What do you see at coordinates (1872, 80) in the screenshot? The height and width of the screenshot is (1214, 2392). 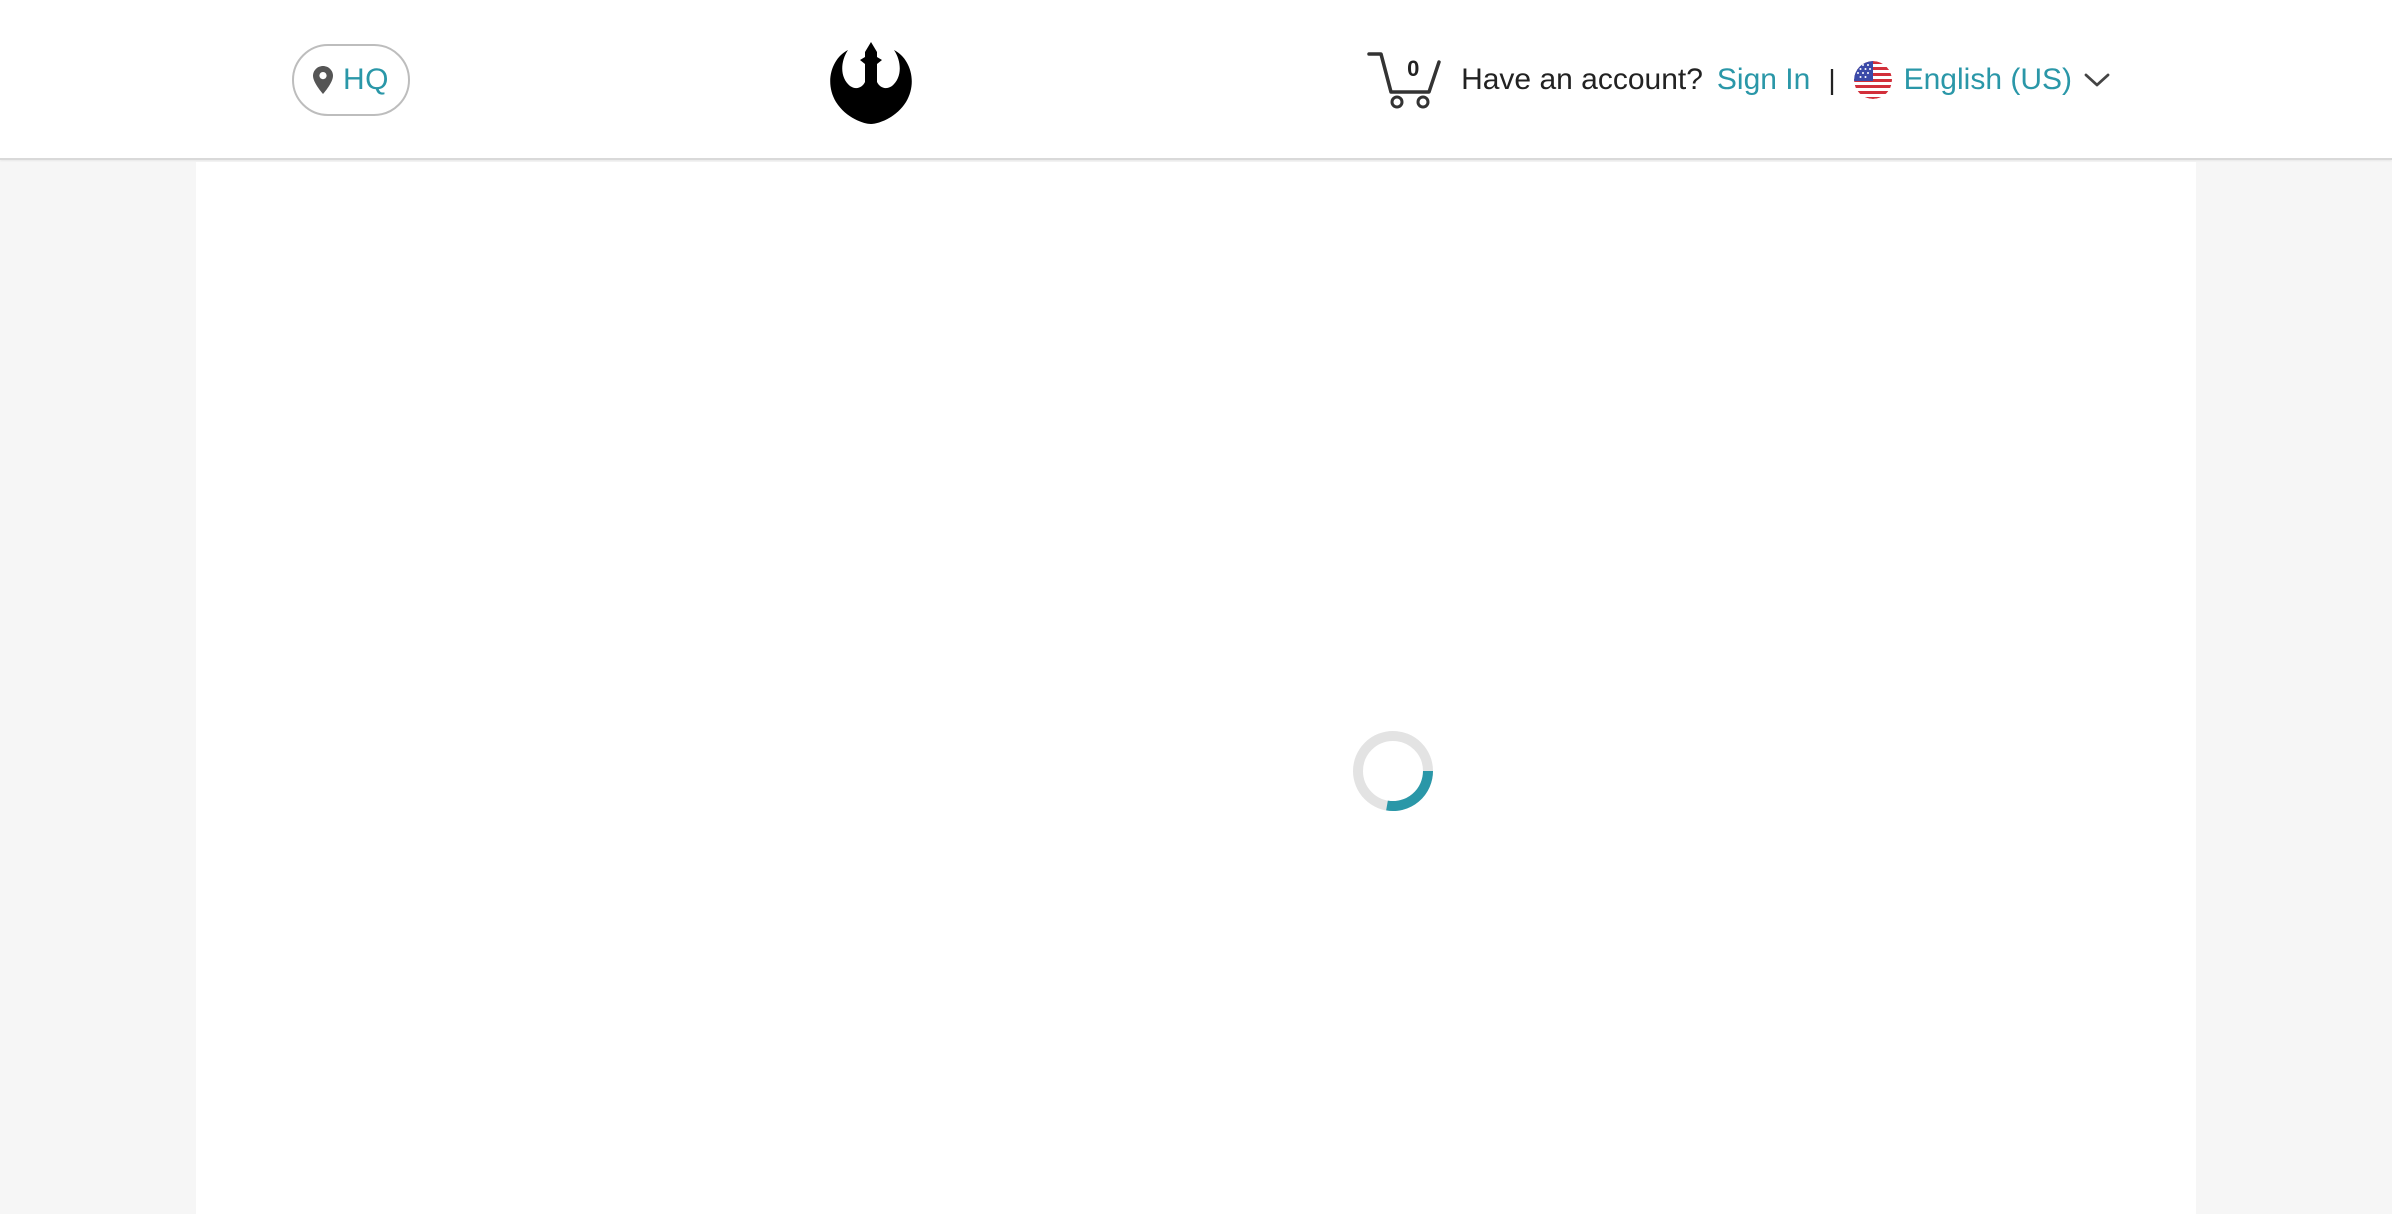 I see `us-flag-icon` at bounding box center [1872, 80].